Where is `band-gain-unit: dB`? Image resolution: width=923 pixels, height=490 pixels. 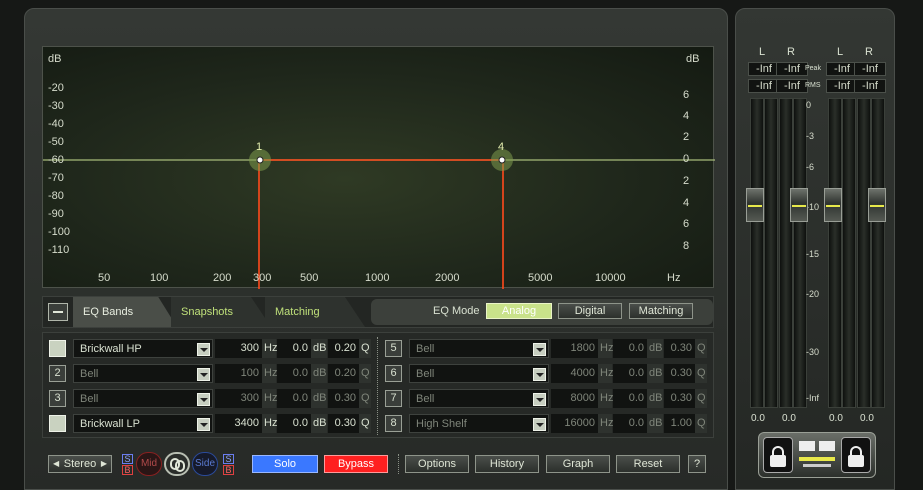 band-gain-unit: dB is located at coordinates (655, 348).